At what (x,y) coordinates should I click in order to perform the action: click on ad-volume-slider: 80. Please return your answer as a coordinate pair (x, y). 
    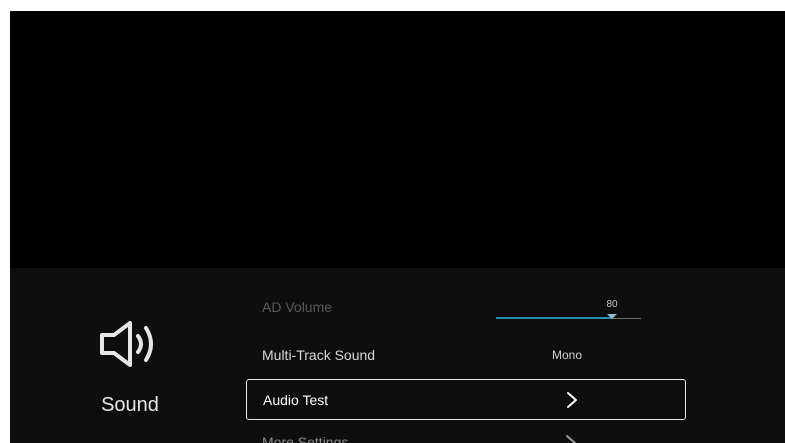
    Looking at the image, I should click on (568, 312).